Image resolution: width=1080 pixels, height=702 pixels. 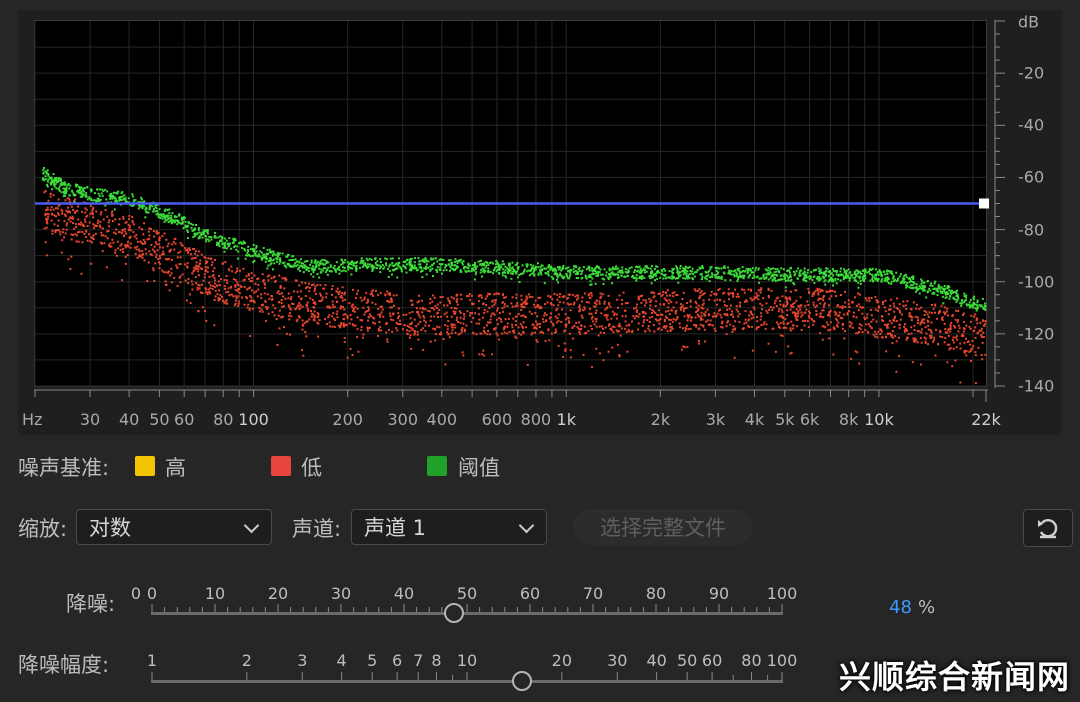 What do you see at coordinates (984, 203) in the screenshot?
I see `threshold-handle` at bounding box center [984, 203].